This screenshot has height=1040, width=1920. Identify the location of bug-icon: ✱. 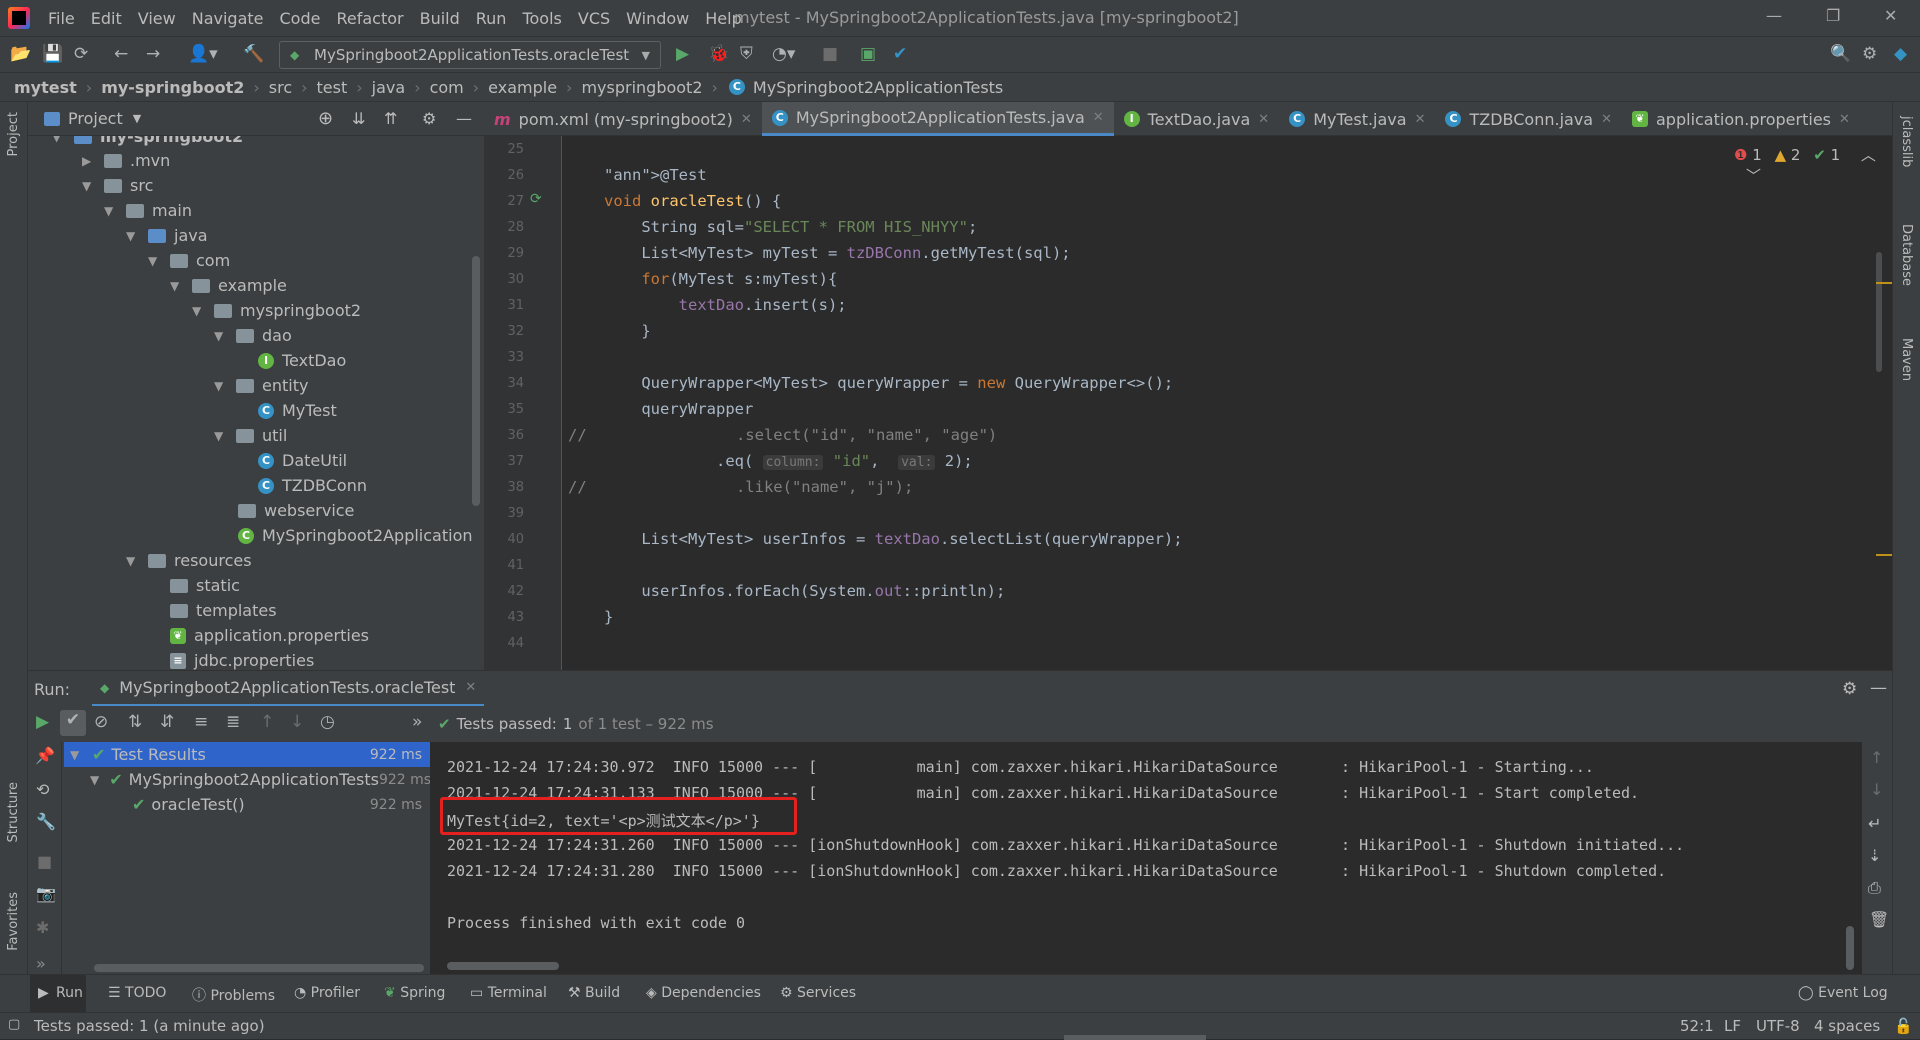
(42, 927).